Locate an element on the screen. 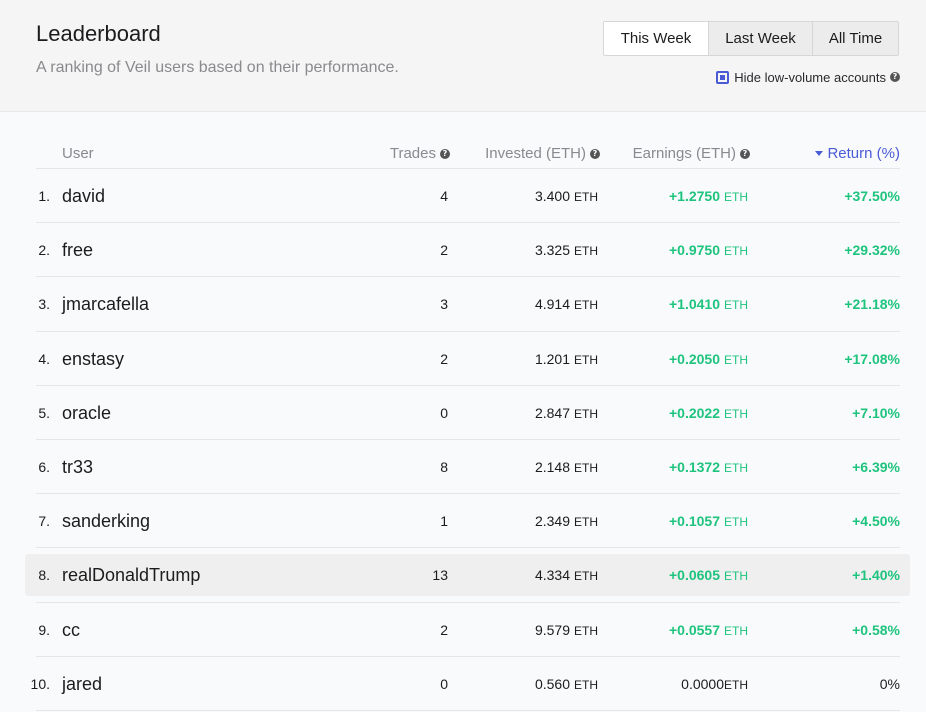 The height and width of the screenshot is (712, 926). table-row: 7. sanderking 1 2.349 ETH +0.1057 ETH +4.50% is located at coordinates (468, 521).